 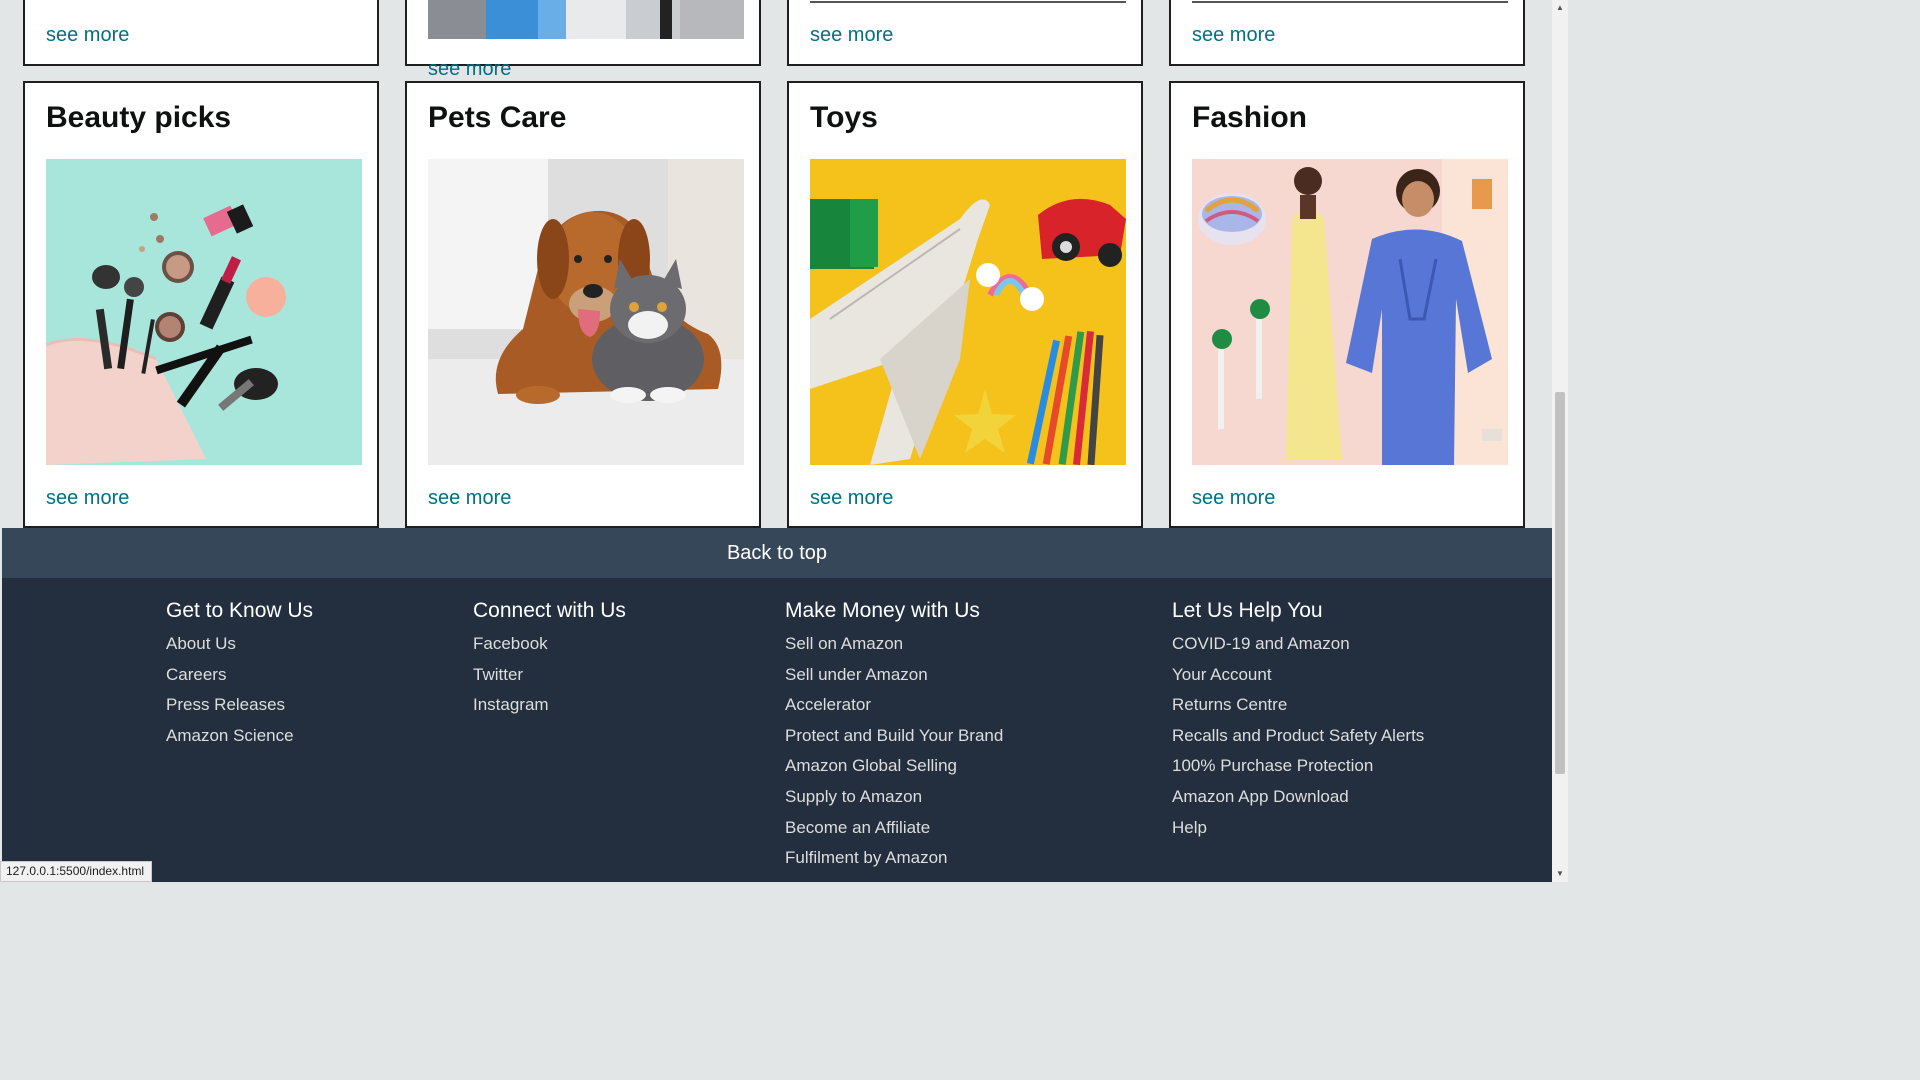 I want to click on footer-link-sell-on-amazon: Sell on Amazon, so click(x=894, y=648).